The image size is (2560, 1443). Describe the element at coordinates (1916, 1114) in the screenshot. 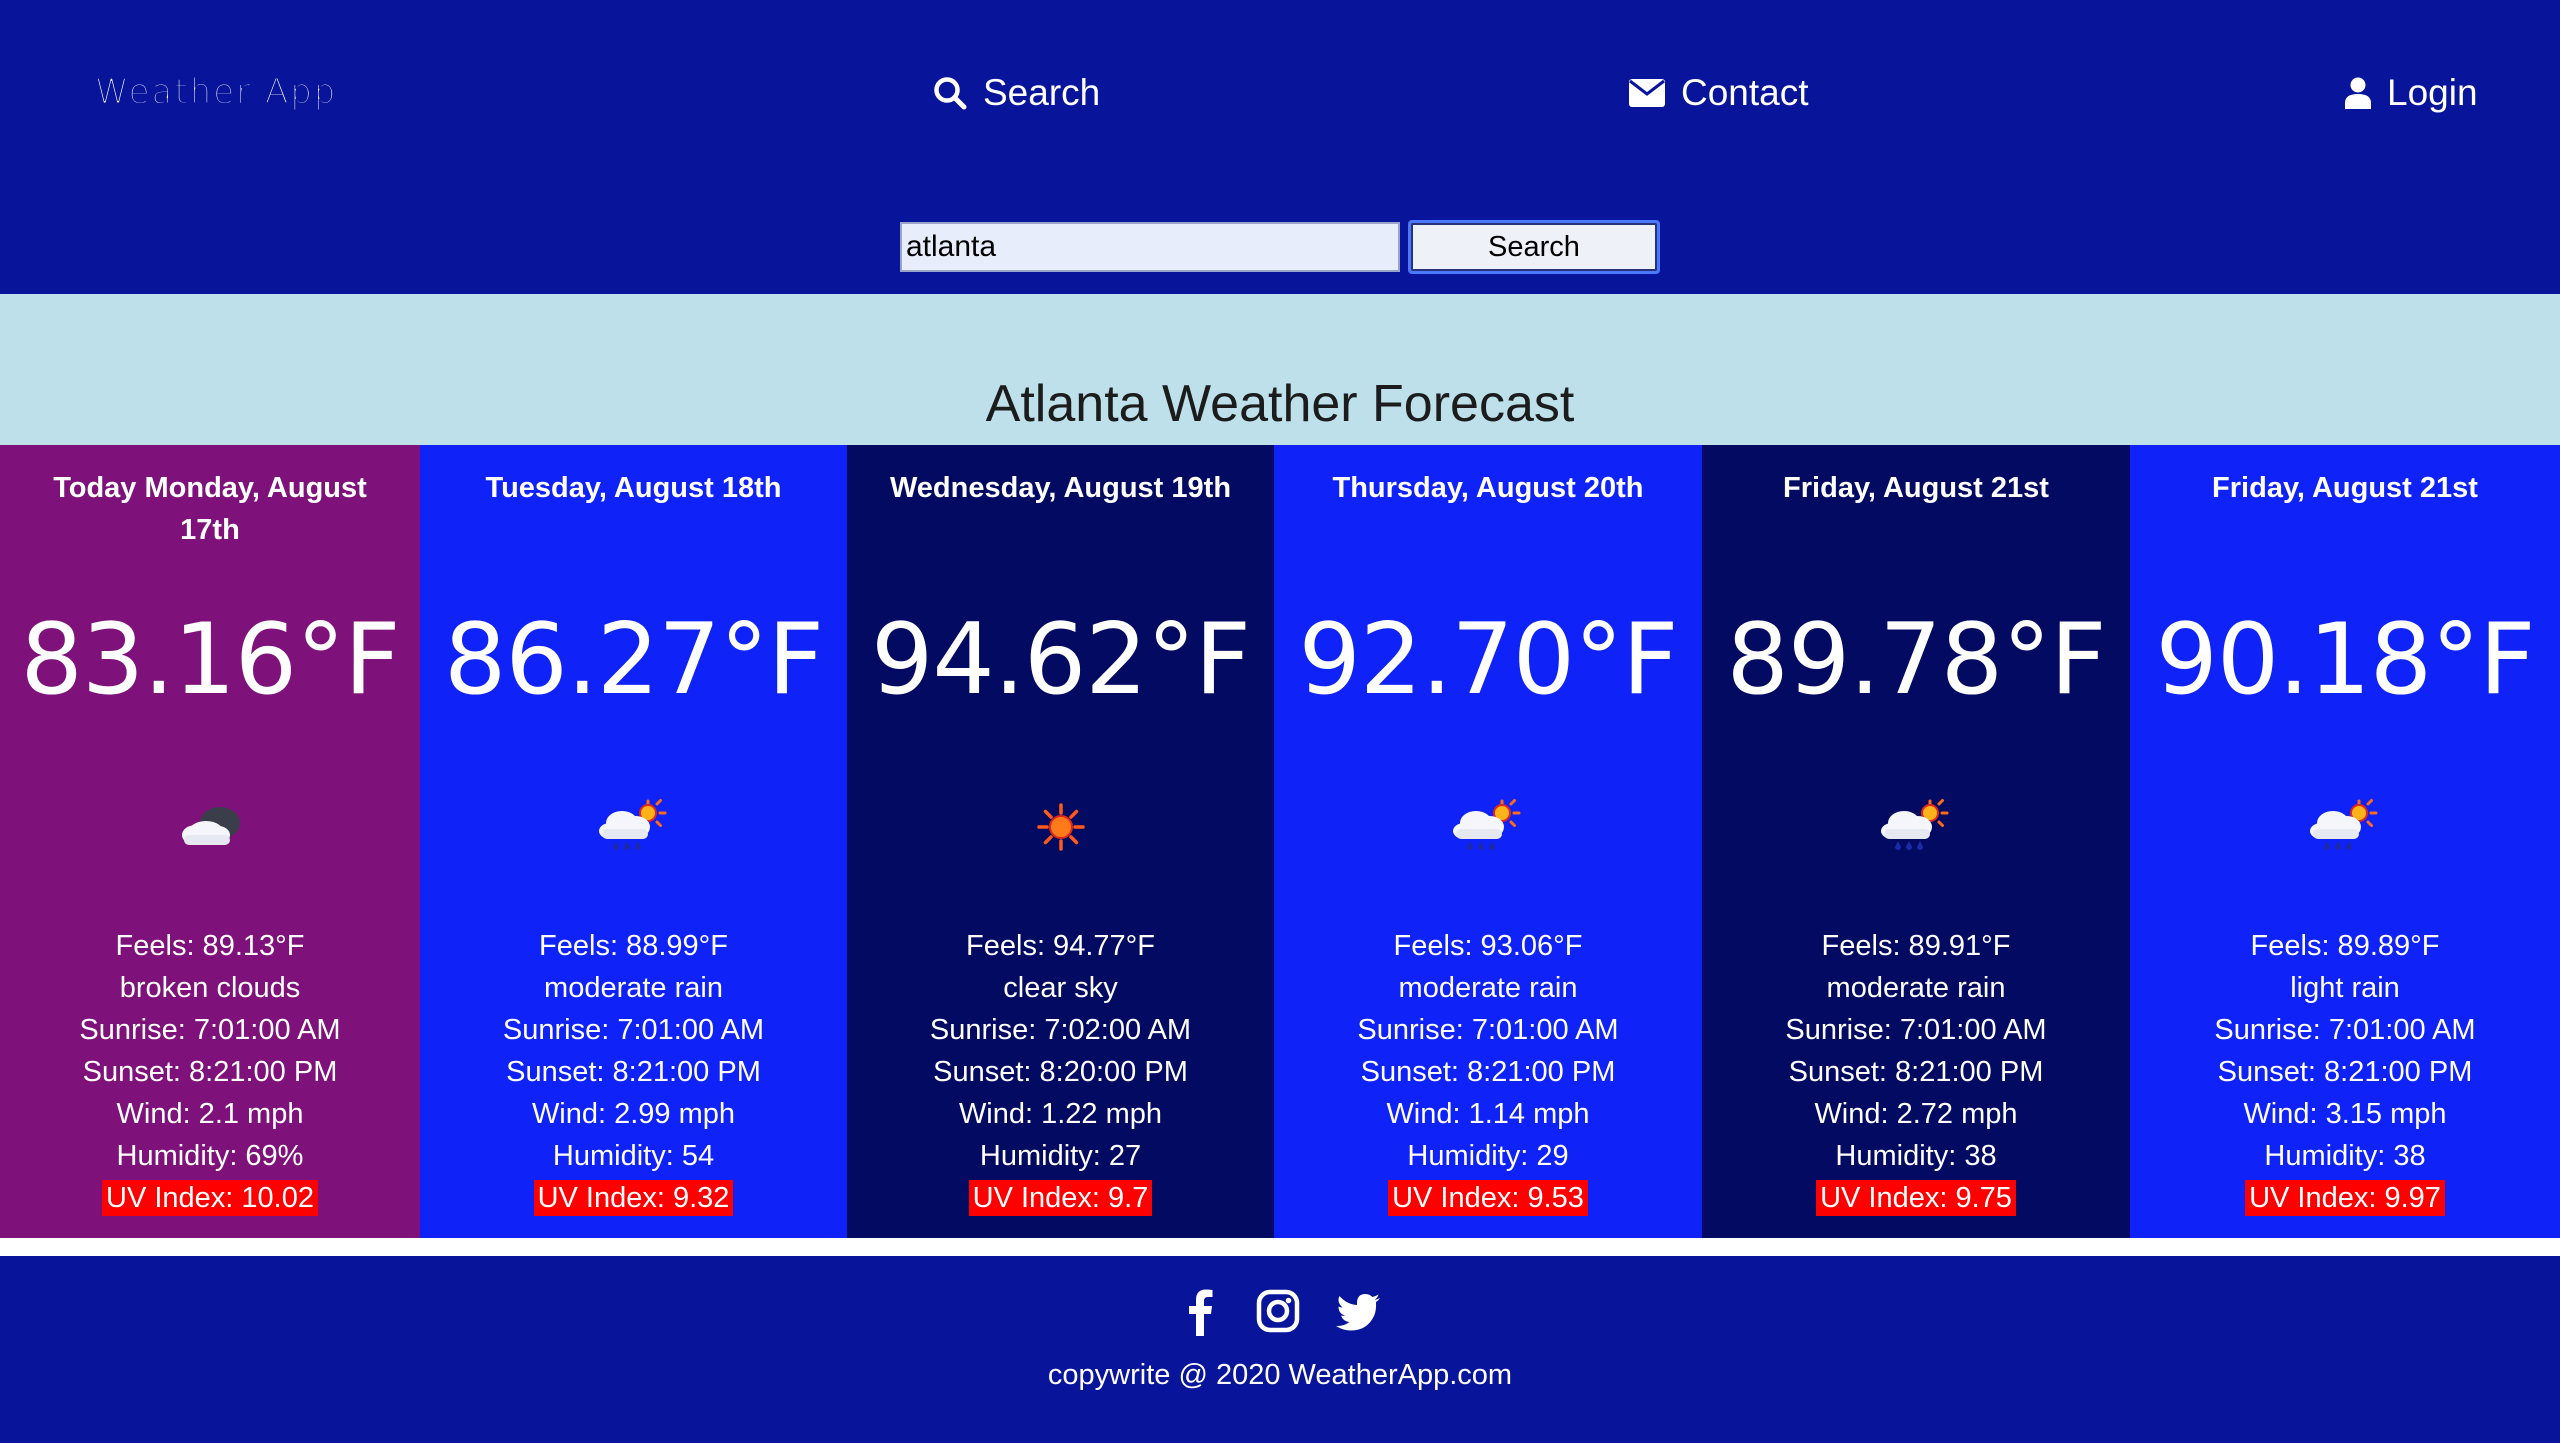

I see `wind-speed: Wind: 2.72 mph` at that location.